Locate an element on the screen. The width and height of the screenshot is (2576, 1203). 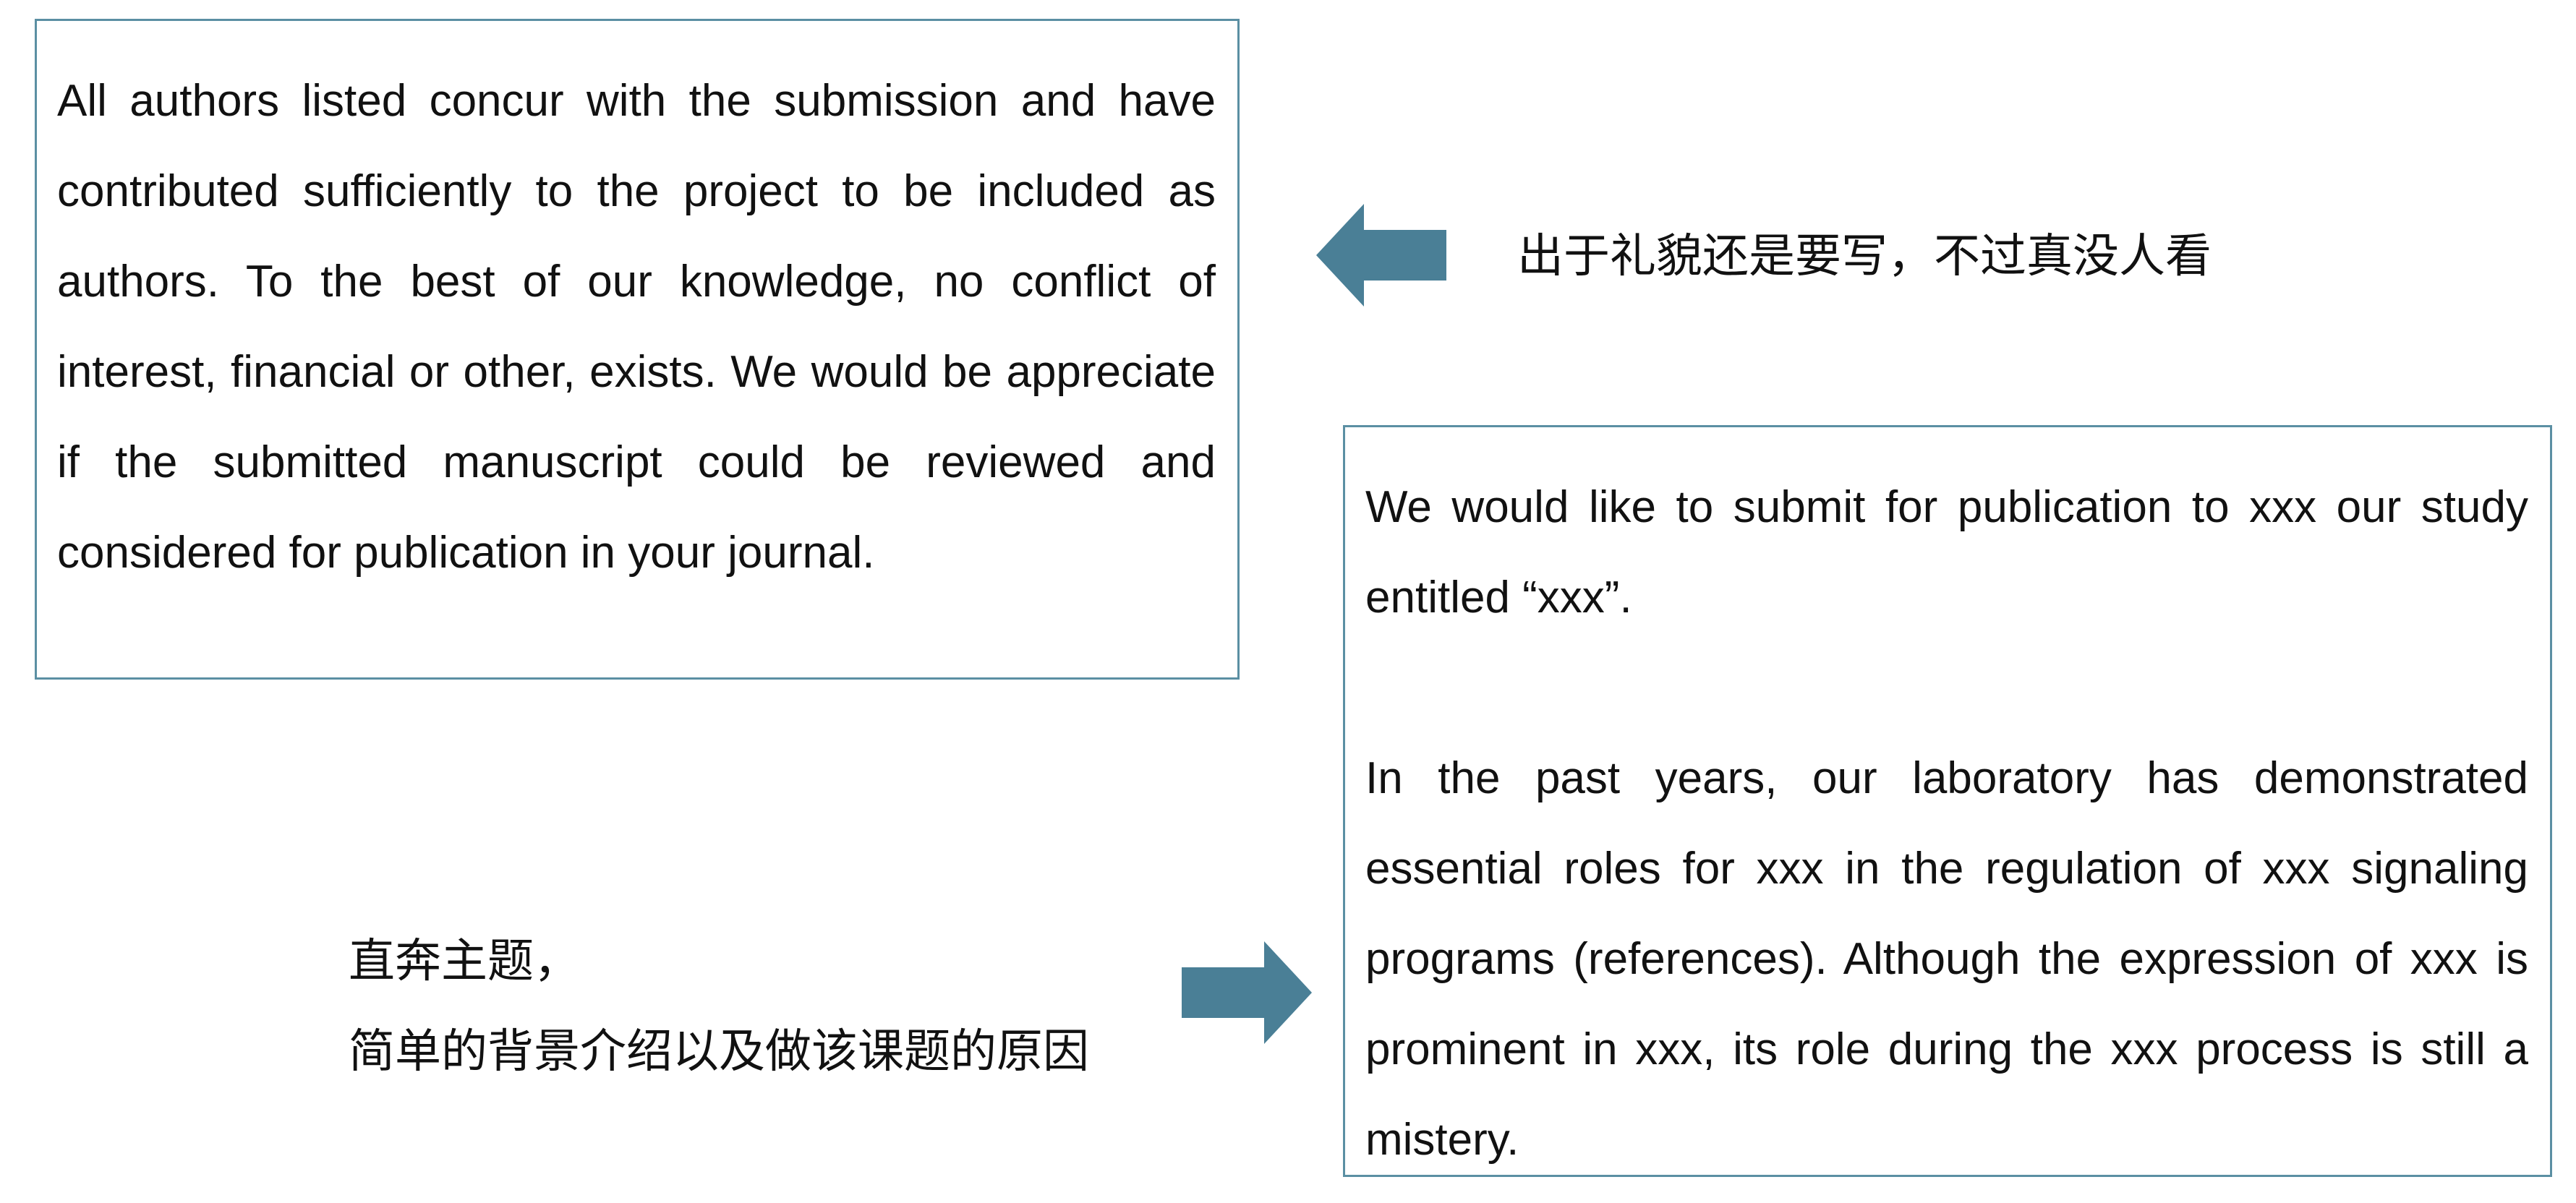
annotation-bottom-line-1: 直奔主题， is located at coordinates (464, 961).